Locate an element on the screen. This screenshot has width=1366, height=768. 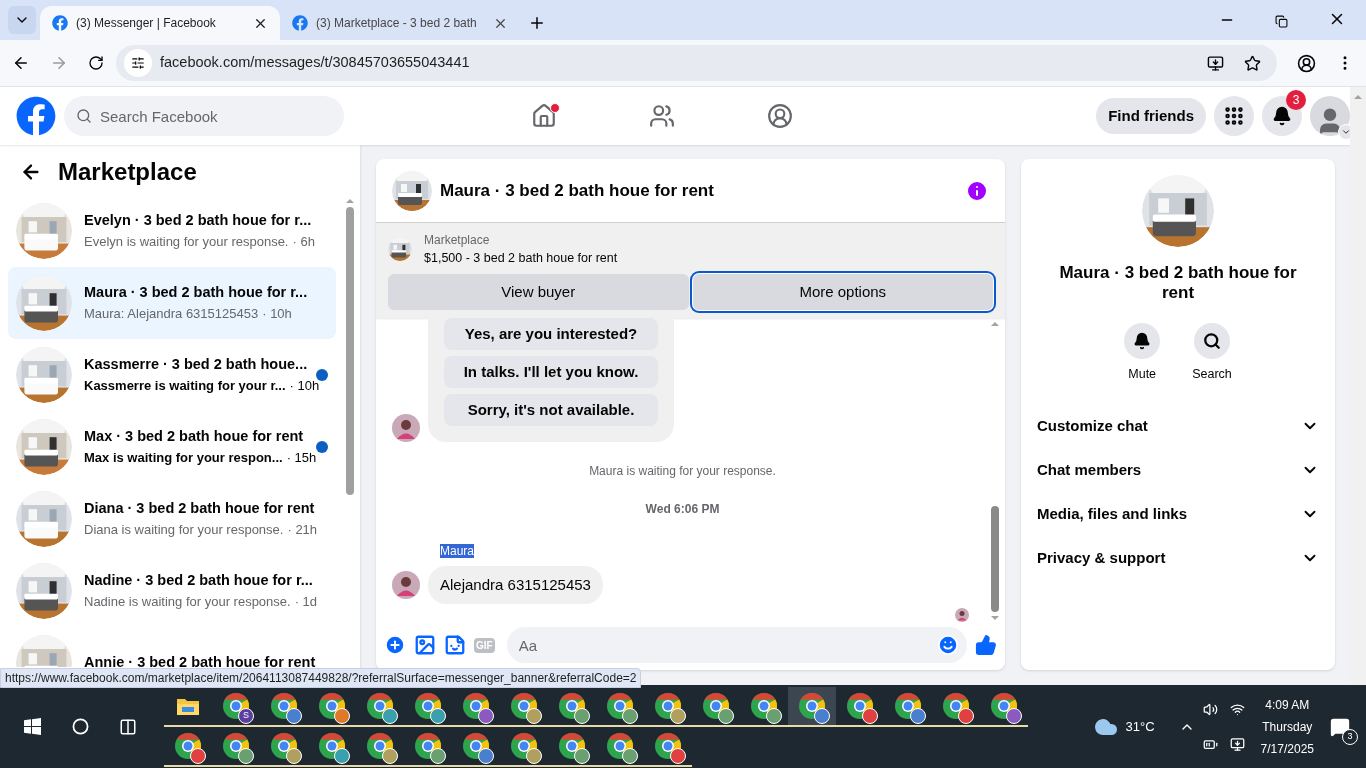
install-icon is located at coordinates (1215, 63).